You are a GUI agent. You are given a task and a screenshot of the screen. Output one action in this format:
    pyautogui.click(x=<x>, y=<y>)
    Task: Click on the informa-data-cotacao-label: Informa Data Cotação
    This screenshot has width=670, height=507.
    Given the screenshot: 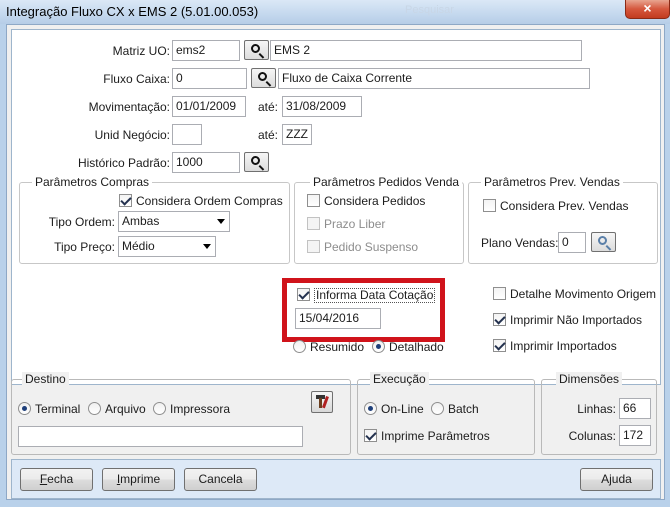 What is the action you would take?
    pyautogui.click(x=375, y=295)
    